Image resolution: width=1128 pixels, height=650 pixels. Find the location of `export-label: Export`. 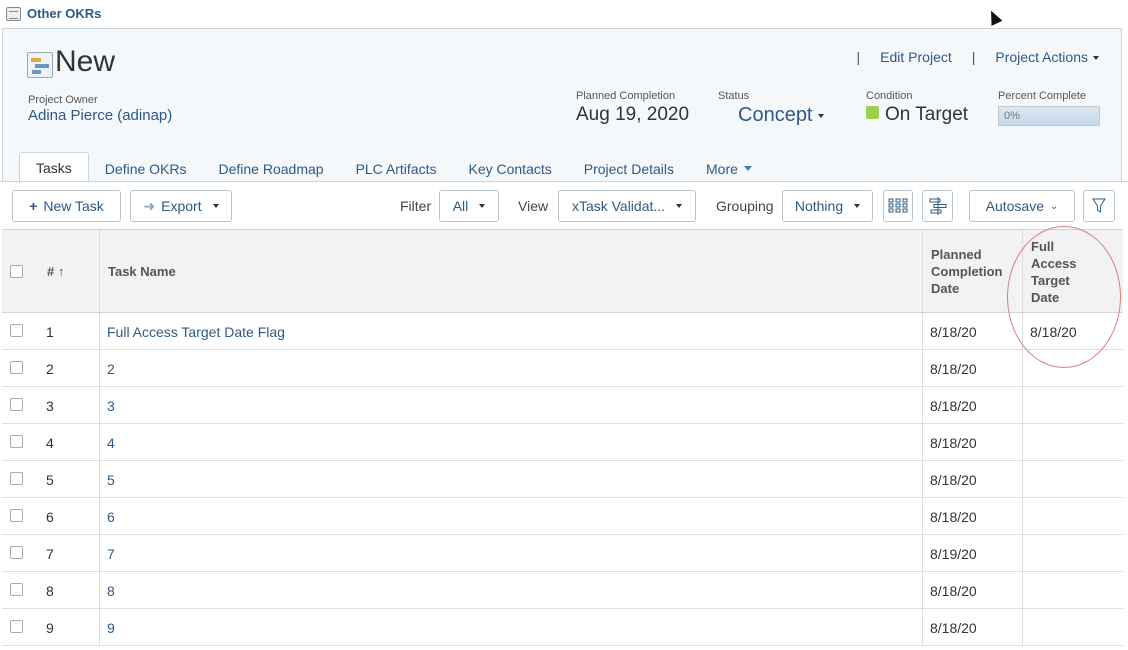

export-label: Export is located at coordinates (181, 206).